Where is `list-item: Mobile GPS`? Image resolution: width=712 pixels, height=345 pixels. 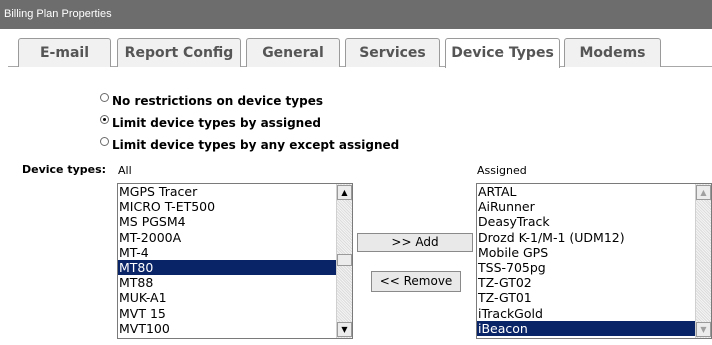 list-item: Mobile GPS is located at coordinates (586, 252).